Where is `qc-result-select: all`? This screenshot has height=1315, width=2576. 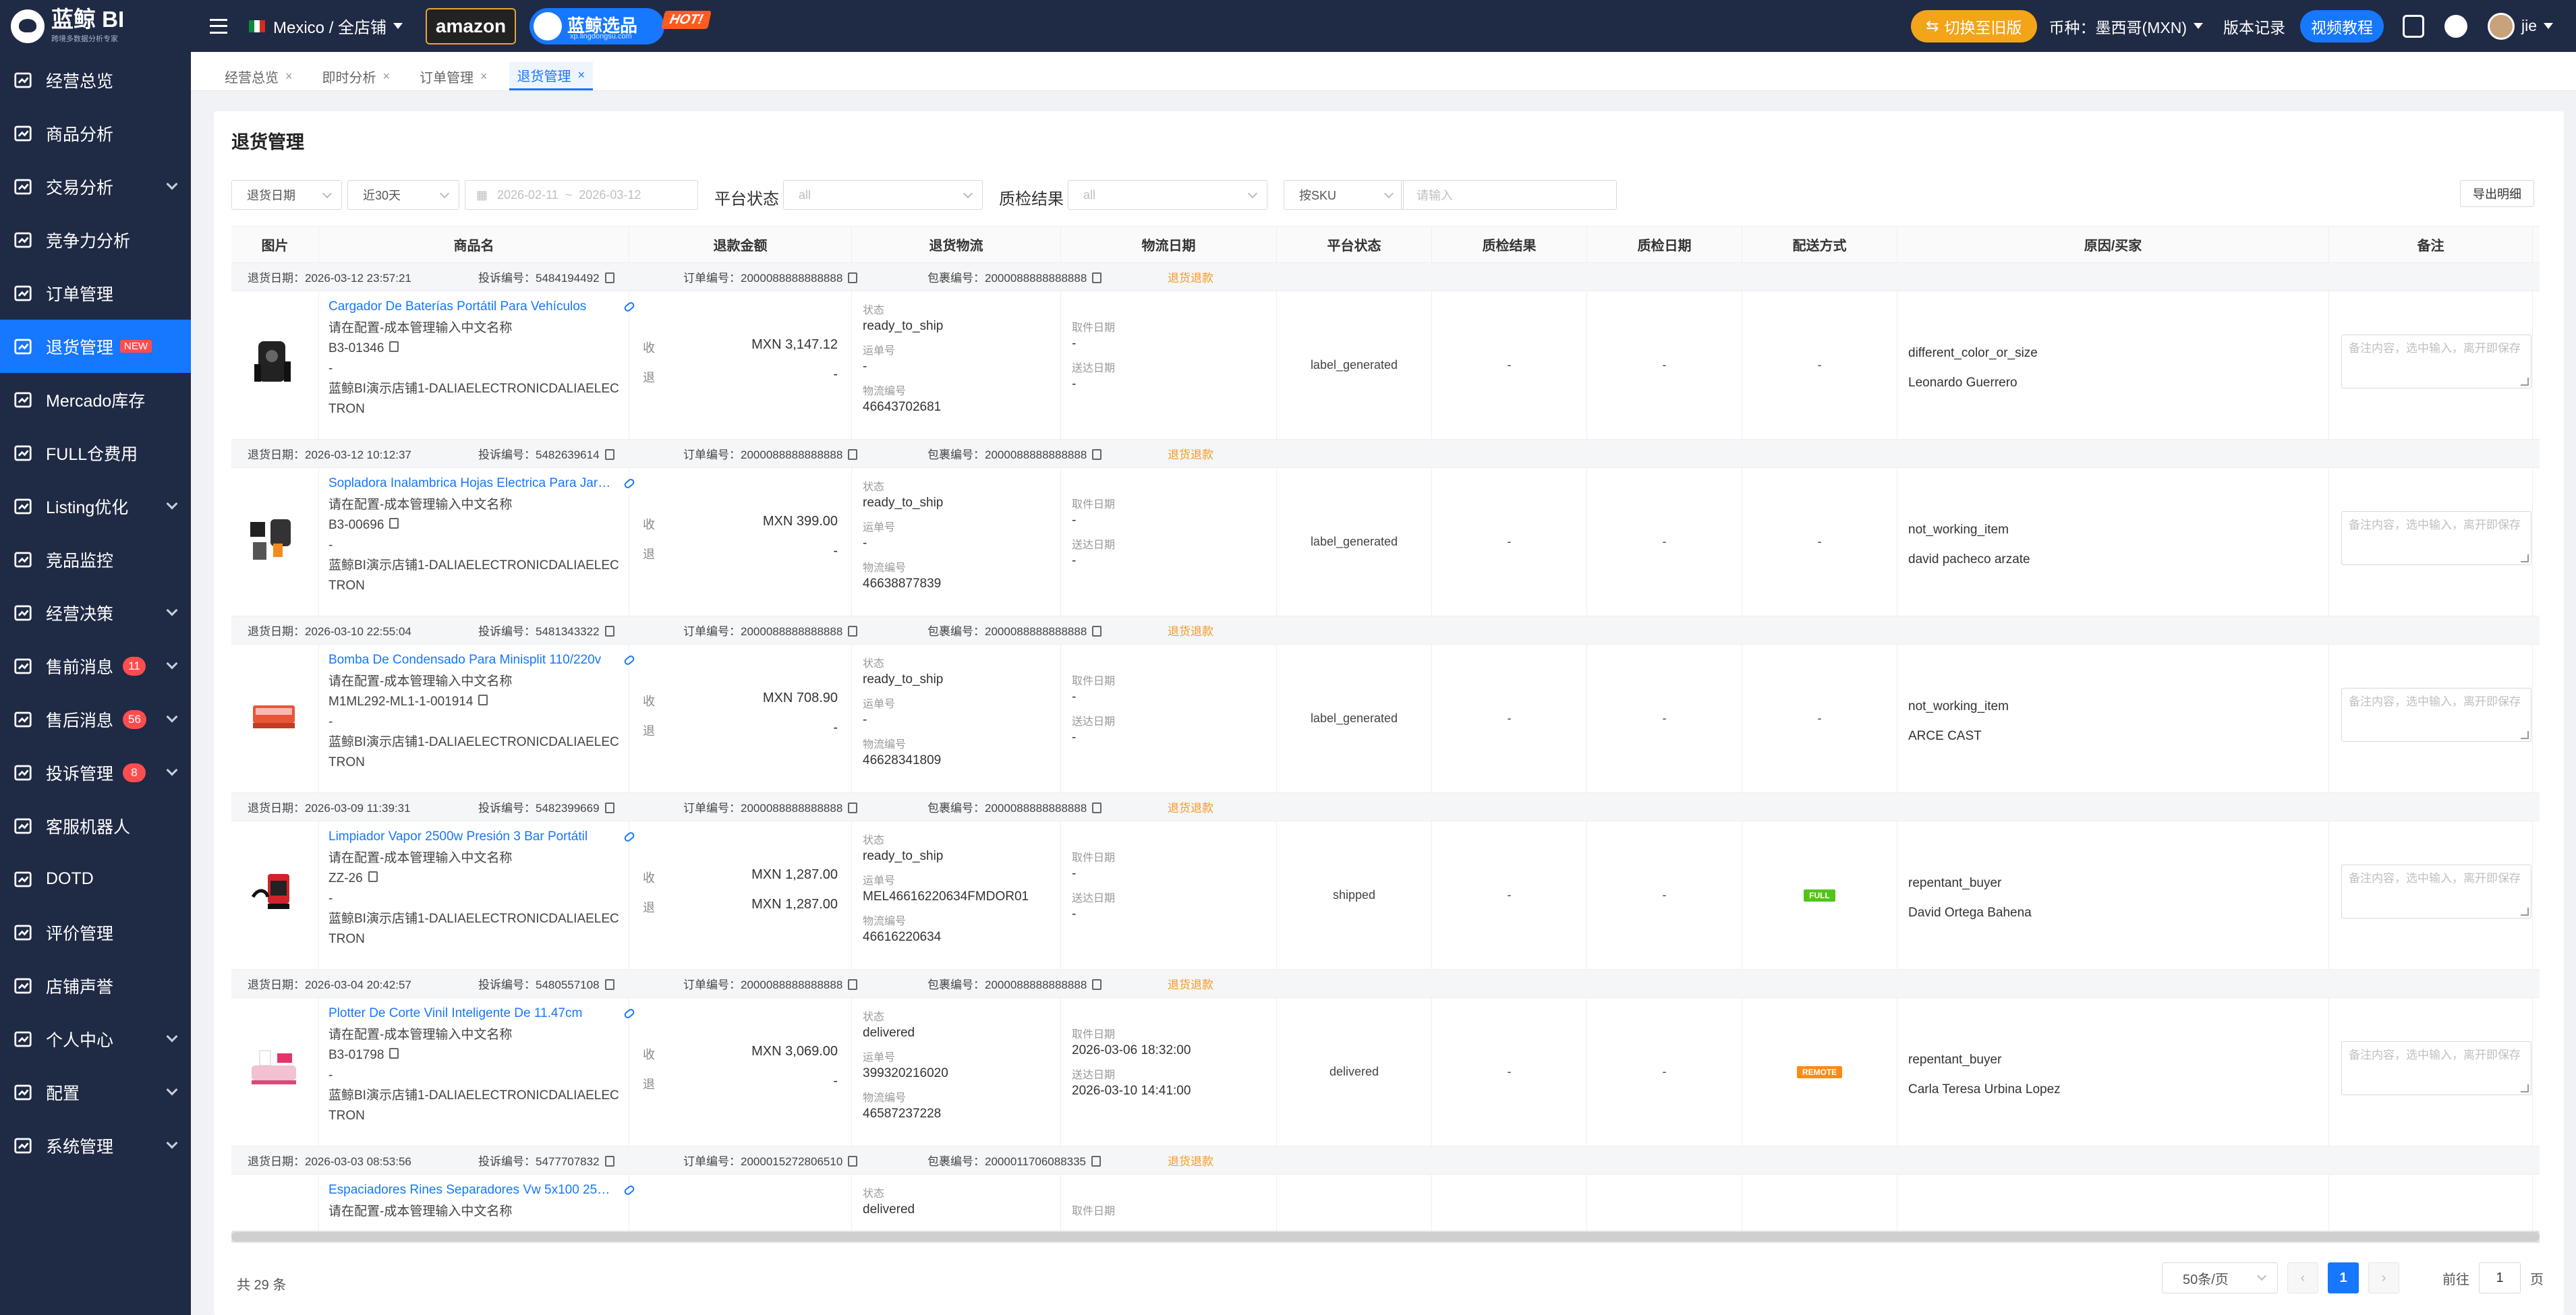
qc-result-select: all is located at coordinates (1167, 195).